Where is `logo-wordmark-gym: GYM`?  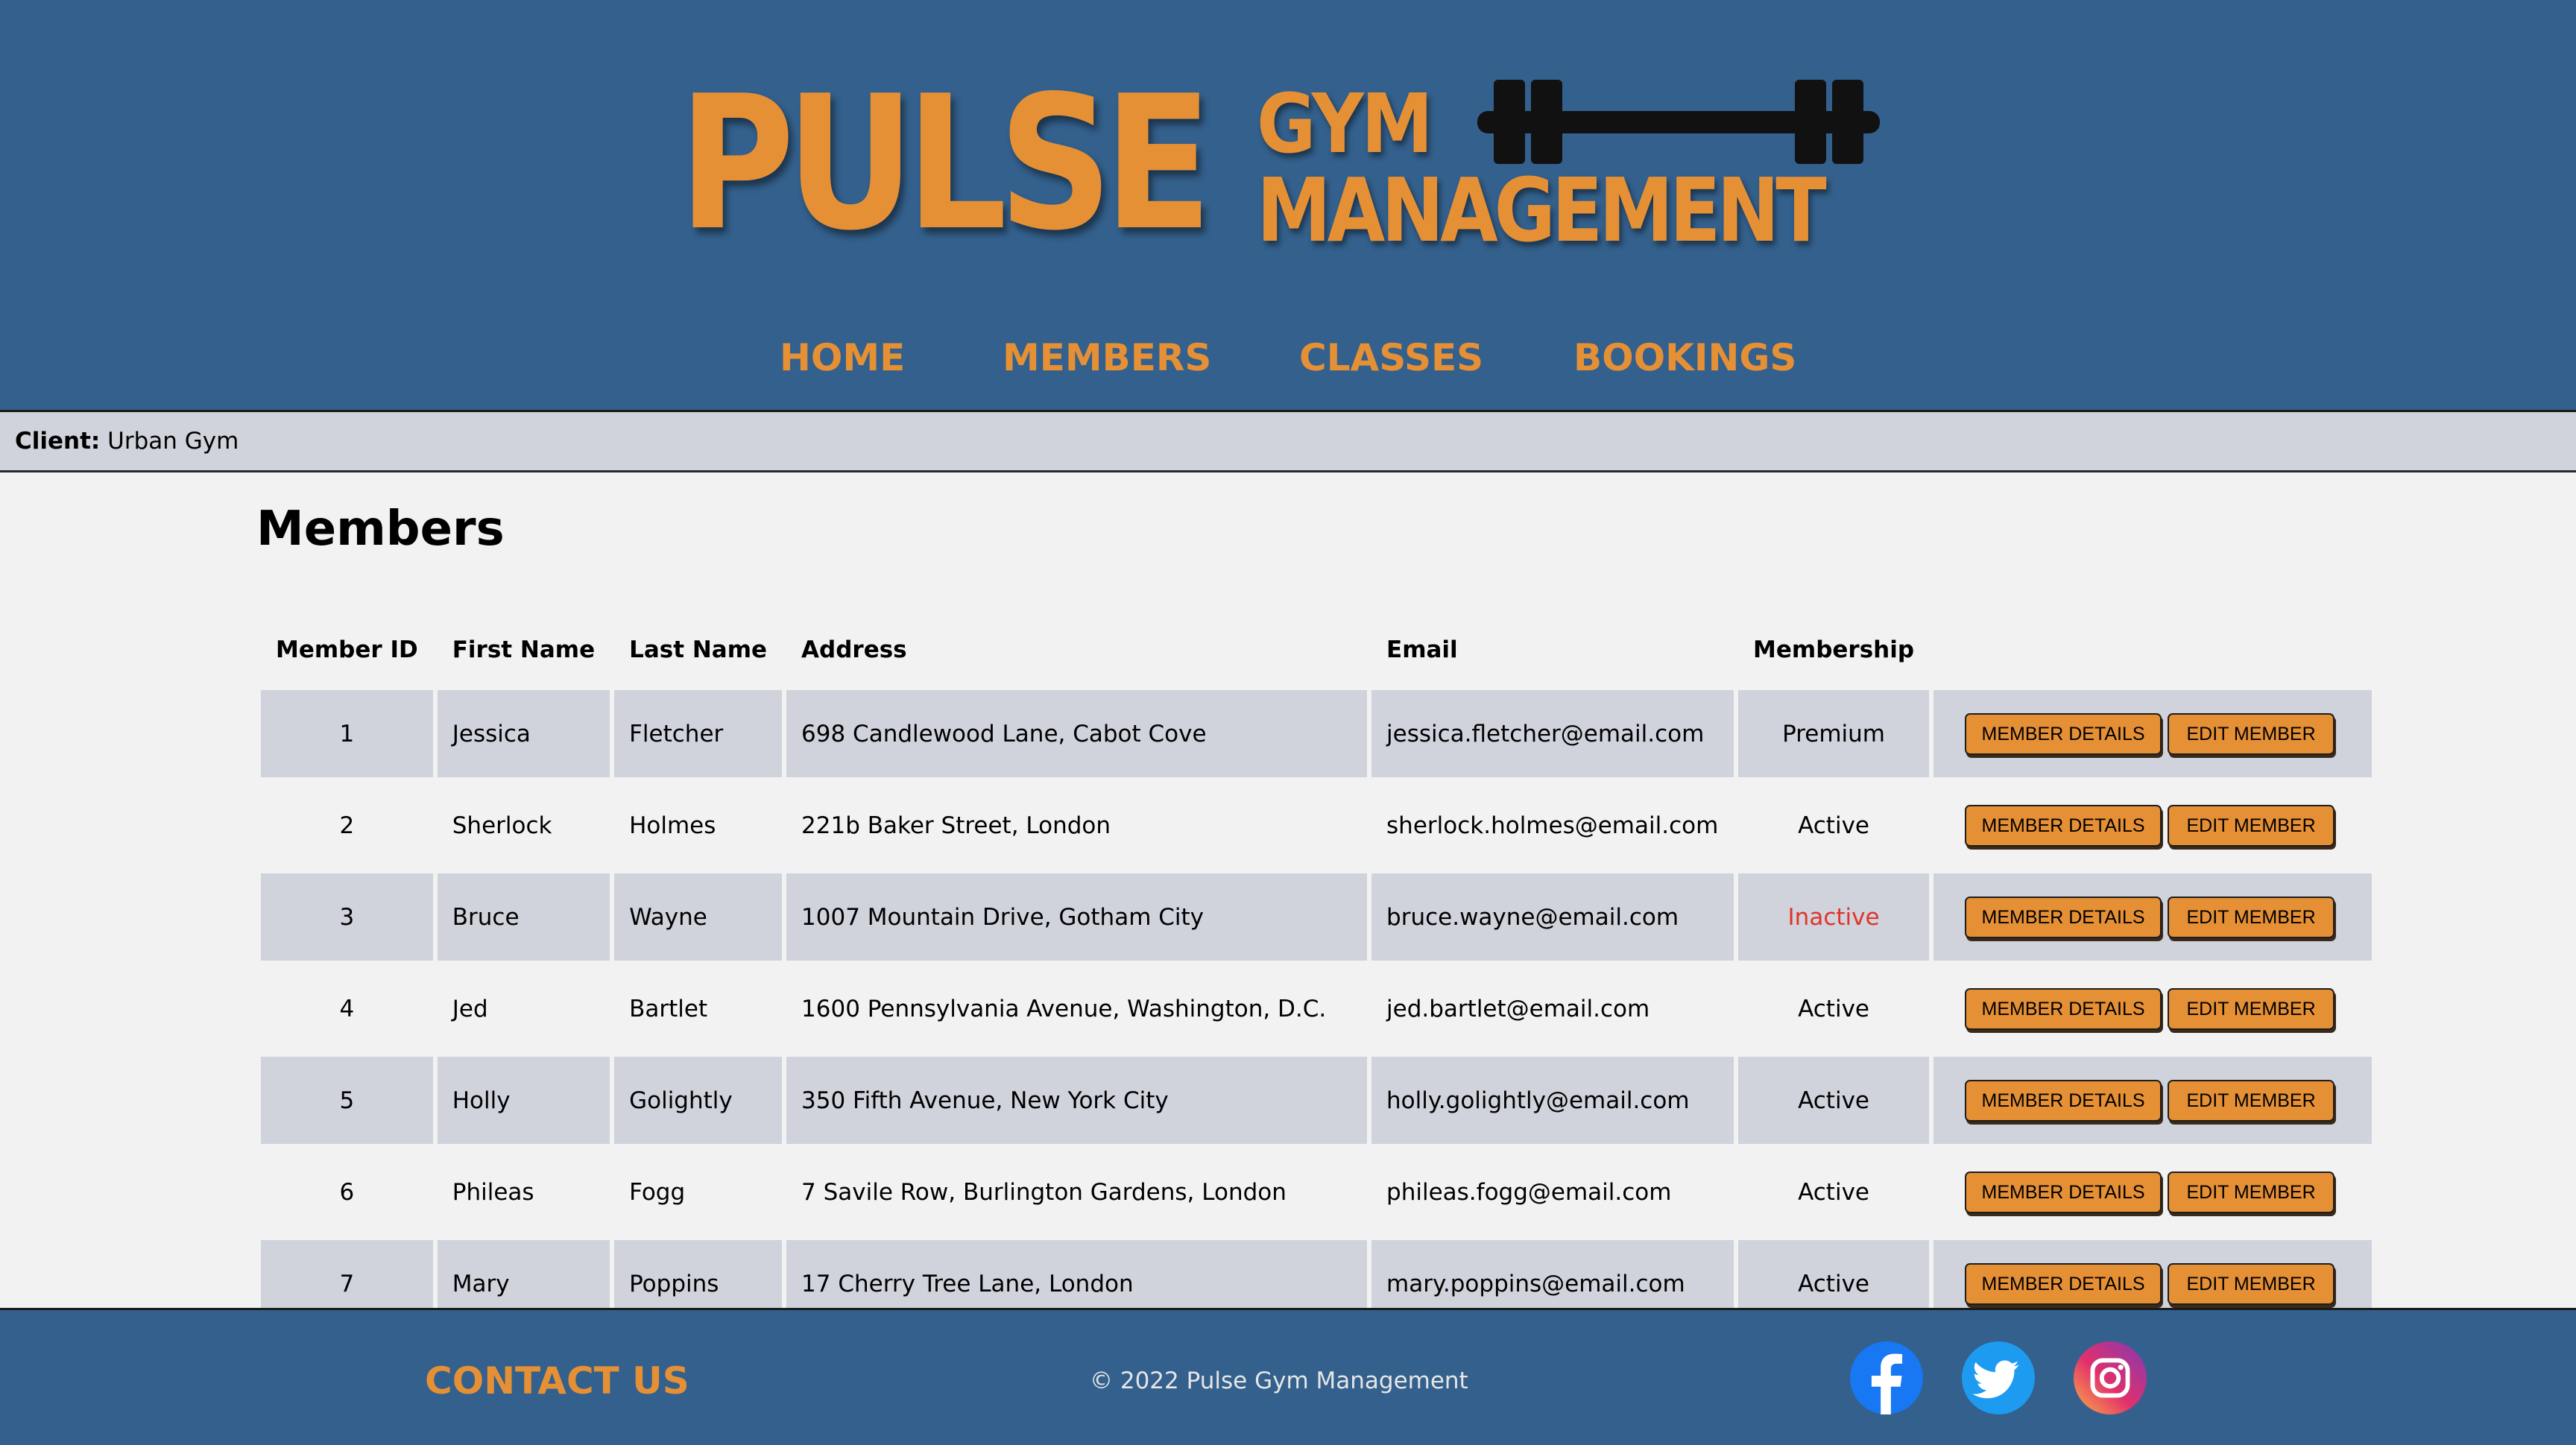
logo-wordmark-gym: GYM is located at coordinates (1345, 123).